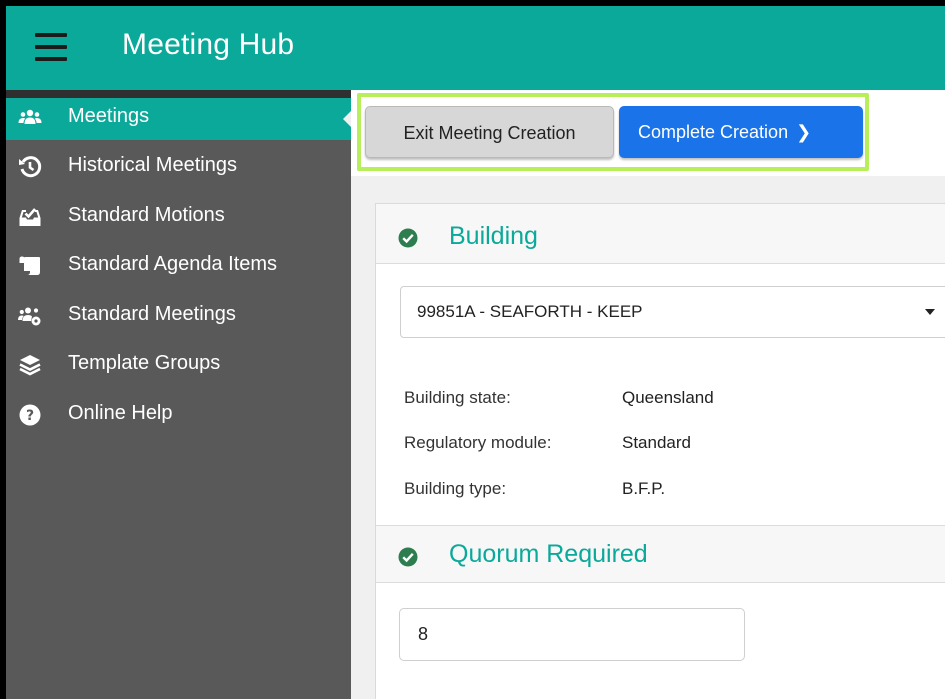 This screenshot has height=699, width=945. What do you see at coordinates (109, 116) in the screenshot?
I see `sidebar-item-label: Meetings` at bounding box center [109, 116].